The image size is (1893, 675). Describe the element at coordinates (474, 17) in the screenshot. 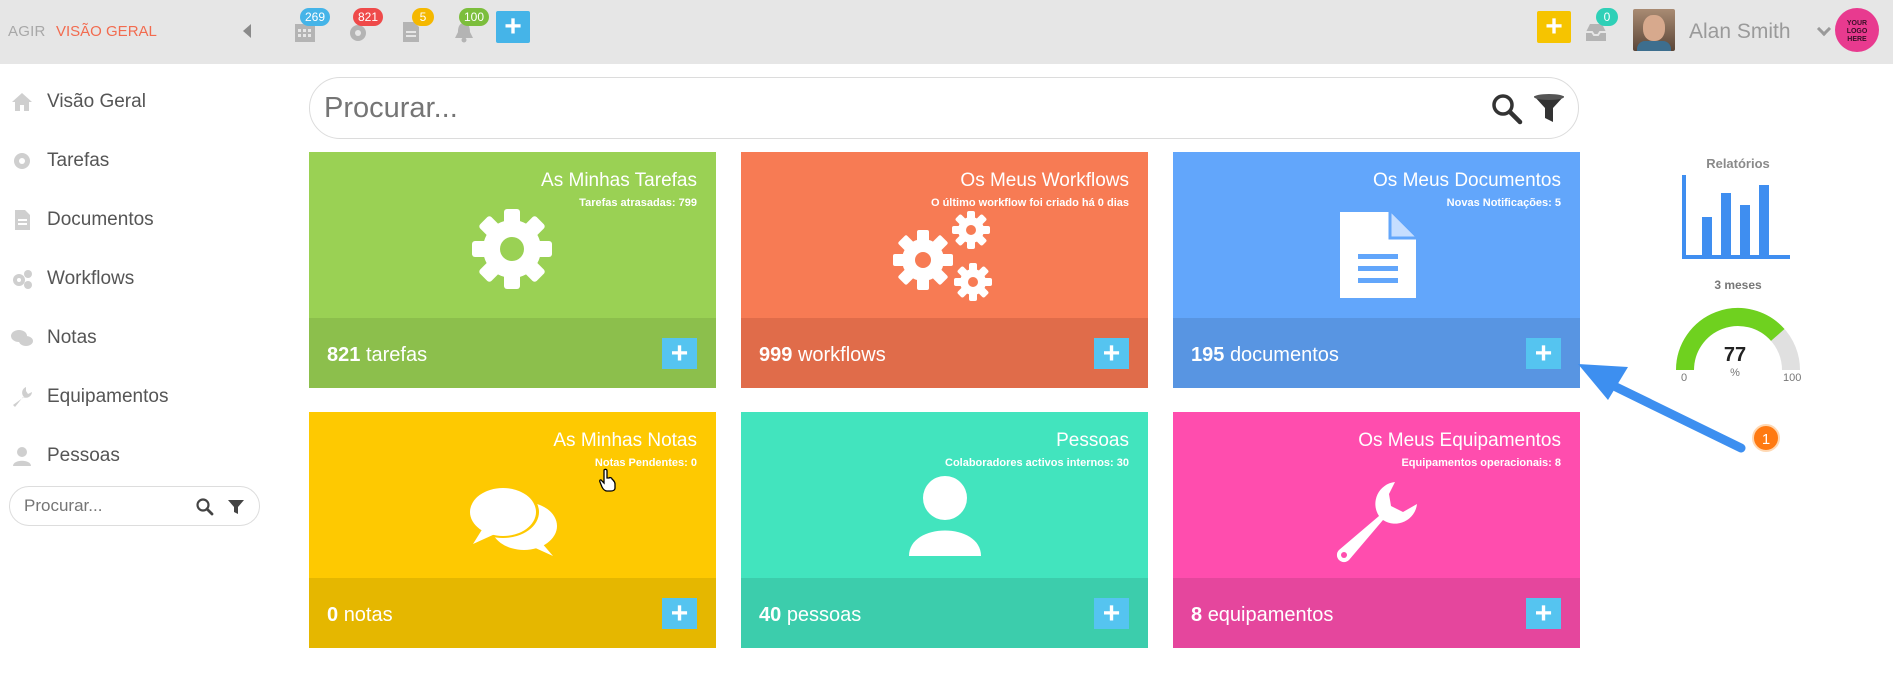

I see `notifications-count-badge: 100` at that location.